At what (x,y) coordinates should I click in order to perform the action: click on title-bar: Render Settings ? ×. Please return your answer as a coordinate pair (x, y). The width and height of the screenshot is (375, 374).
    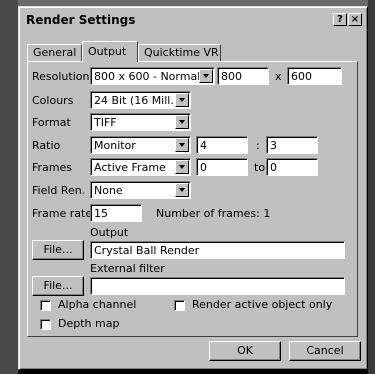
    Looking at the image, I should click on (193, 19).